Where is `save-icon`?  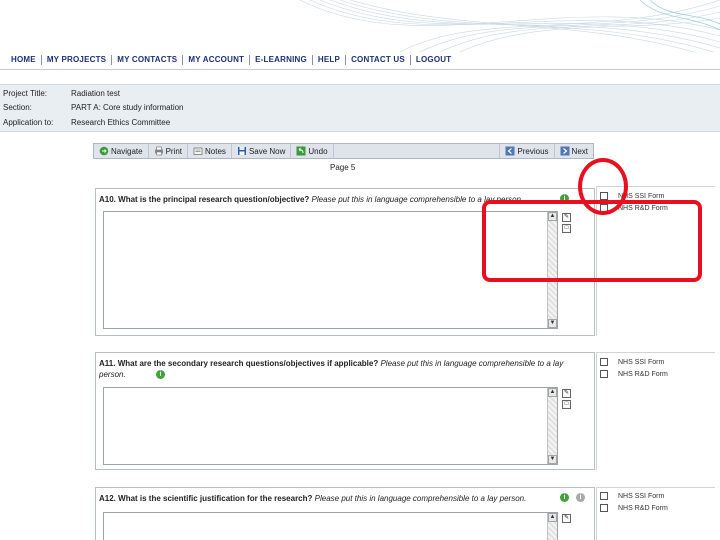
save-icon is located at coordinates (242, 151).